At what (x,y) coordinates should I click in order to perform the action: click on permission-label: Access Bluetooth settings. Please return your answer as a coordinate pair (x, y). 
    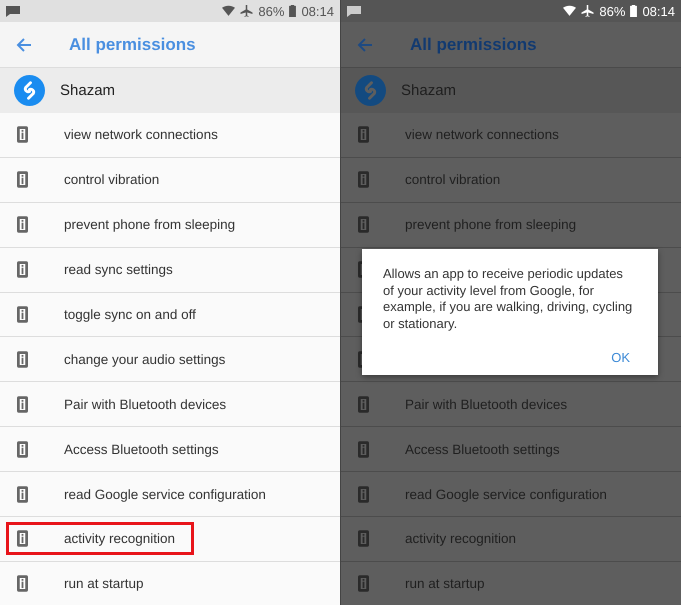
    Looking at the image, I should click on (141, 449).